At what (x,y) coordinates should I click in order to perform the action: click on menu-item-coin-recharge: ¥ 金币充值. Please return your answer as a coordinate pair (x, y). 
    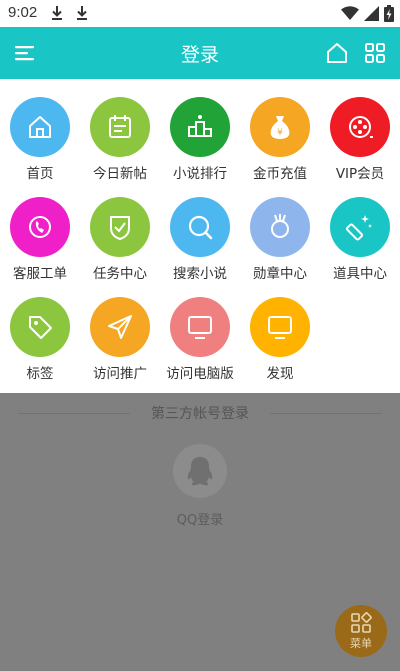
    Looking at the image, I should click on (280, 130).